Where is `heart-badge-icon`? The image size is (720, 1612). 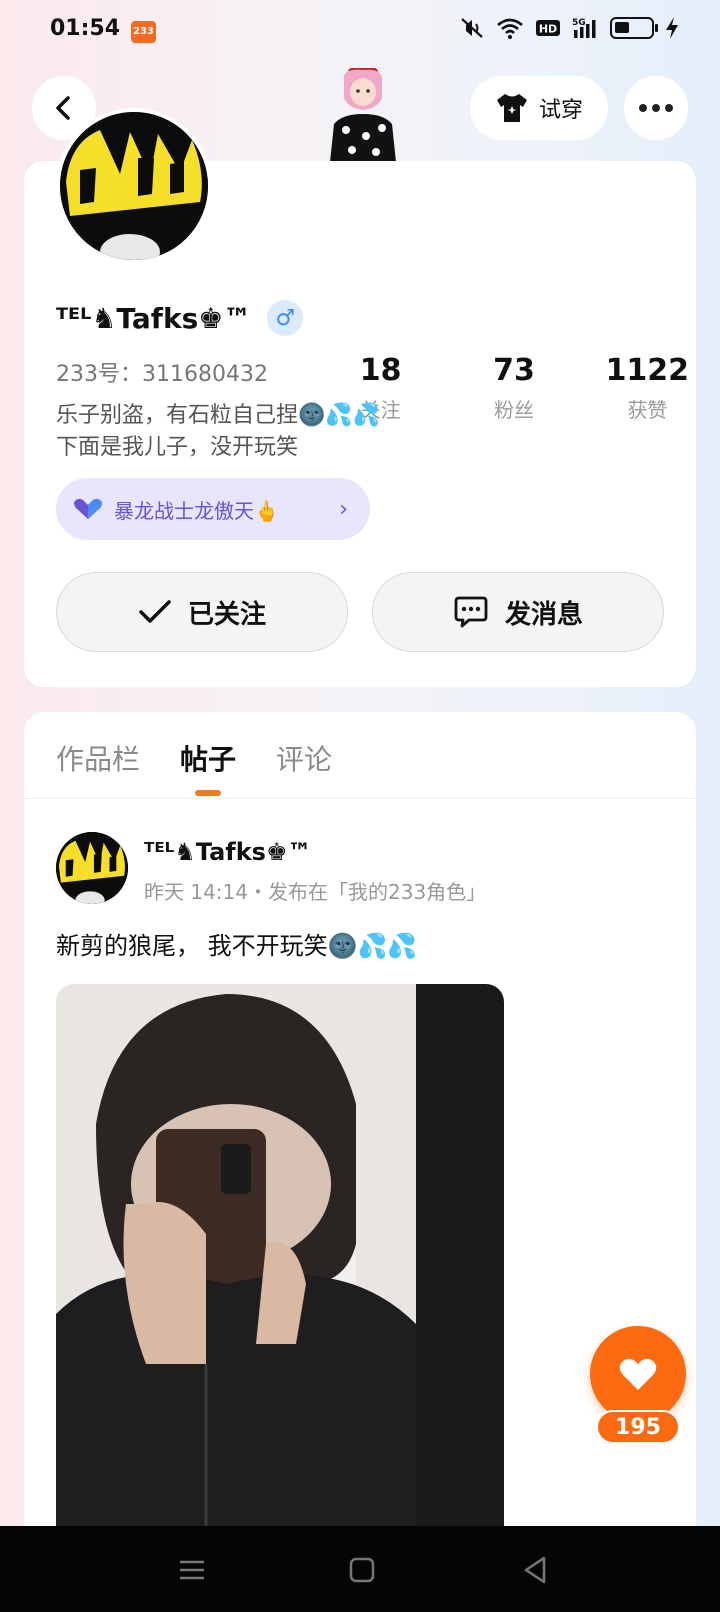 heart-badge-icon is located at coordinates (88, 508).